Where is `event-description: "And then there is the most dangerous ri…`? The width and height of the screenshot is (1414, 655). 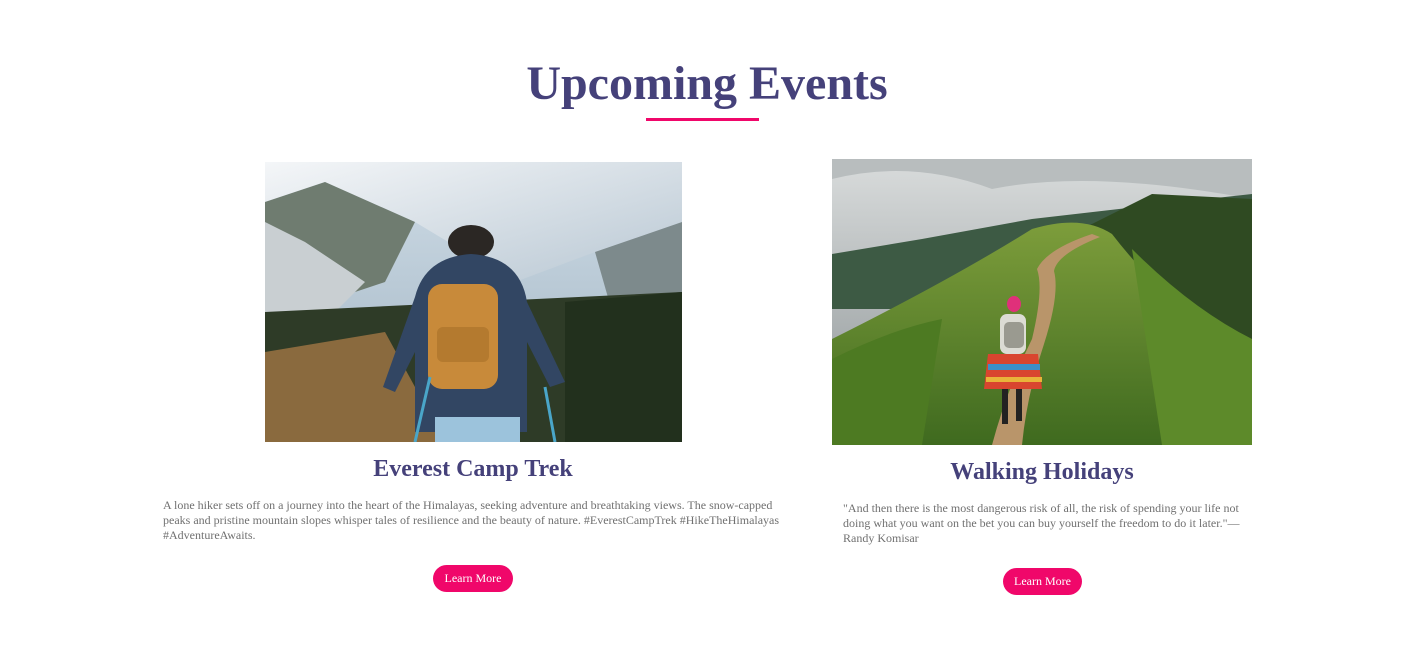
event-description: "And then there is the most dangerous ri… is located at coordinates (1041, 523).